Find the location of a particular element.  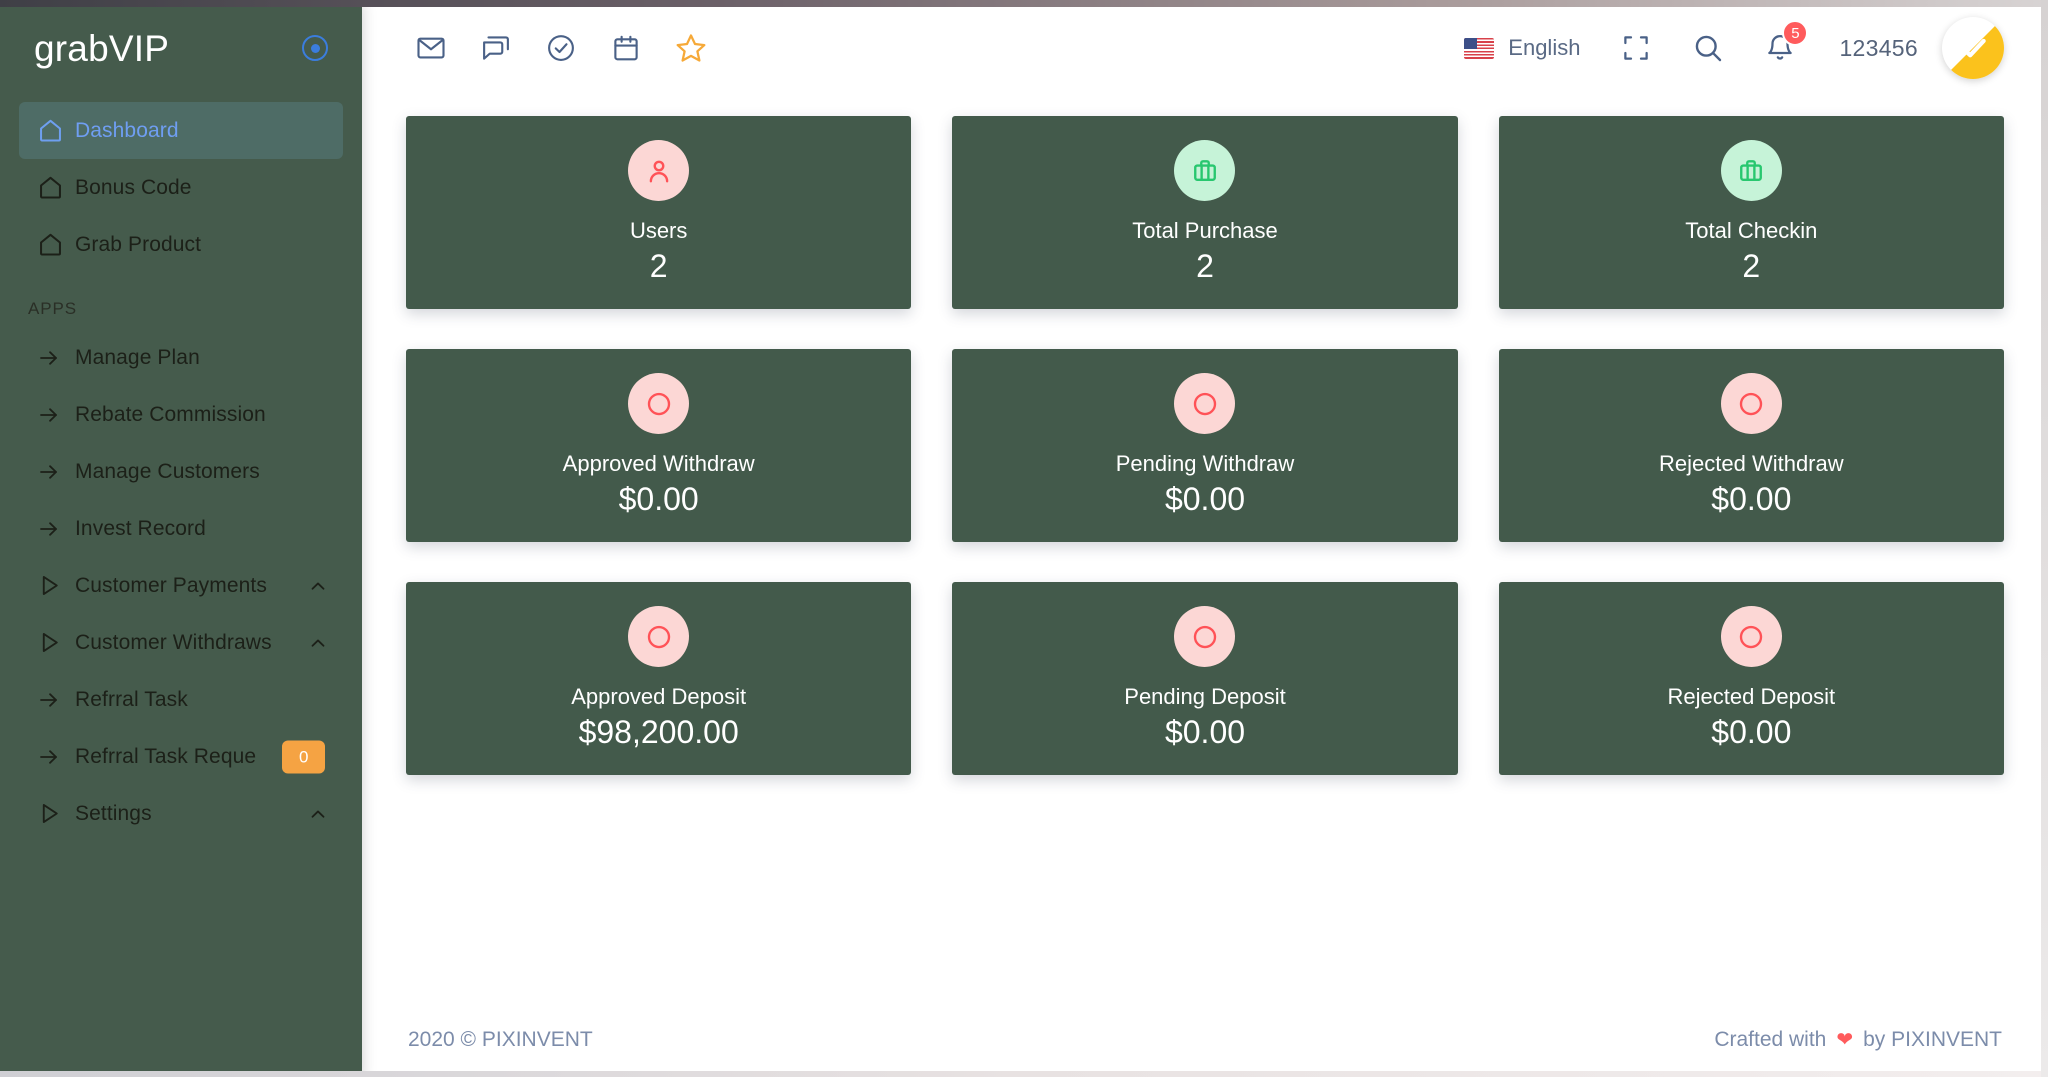

sidebar-item-label: Manage Plan is located at coordinates (137, 357).